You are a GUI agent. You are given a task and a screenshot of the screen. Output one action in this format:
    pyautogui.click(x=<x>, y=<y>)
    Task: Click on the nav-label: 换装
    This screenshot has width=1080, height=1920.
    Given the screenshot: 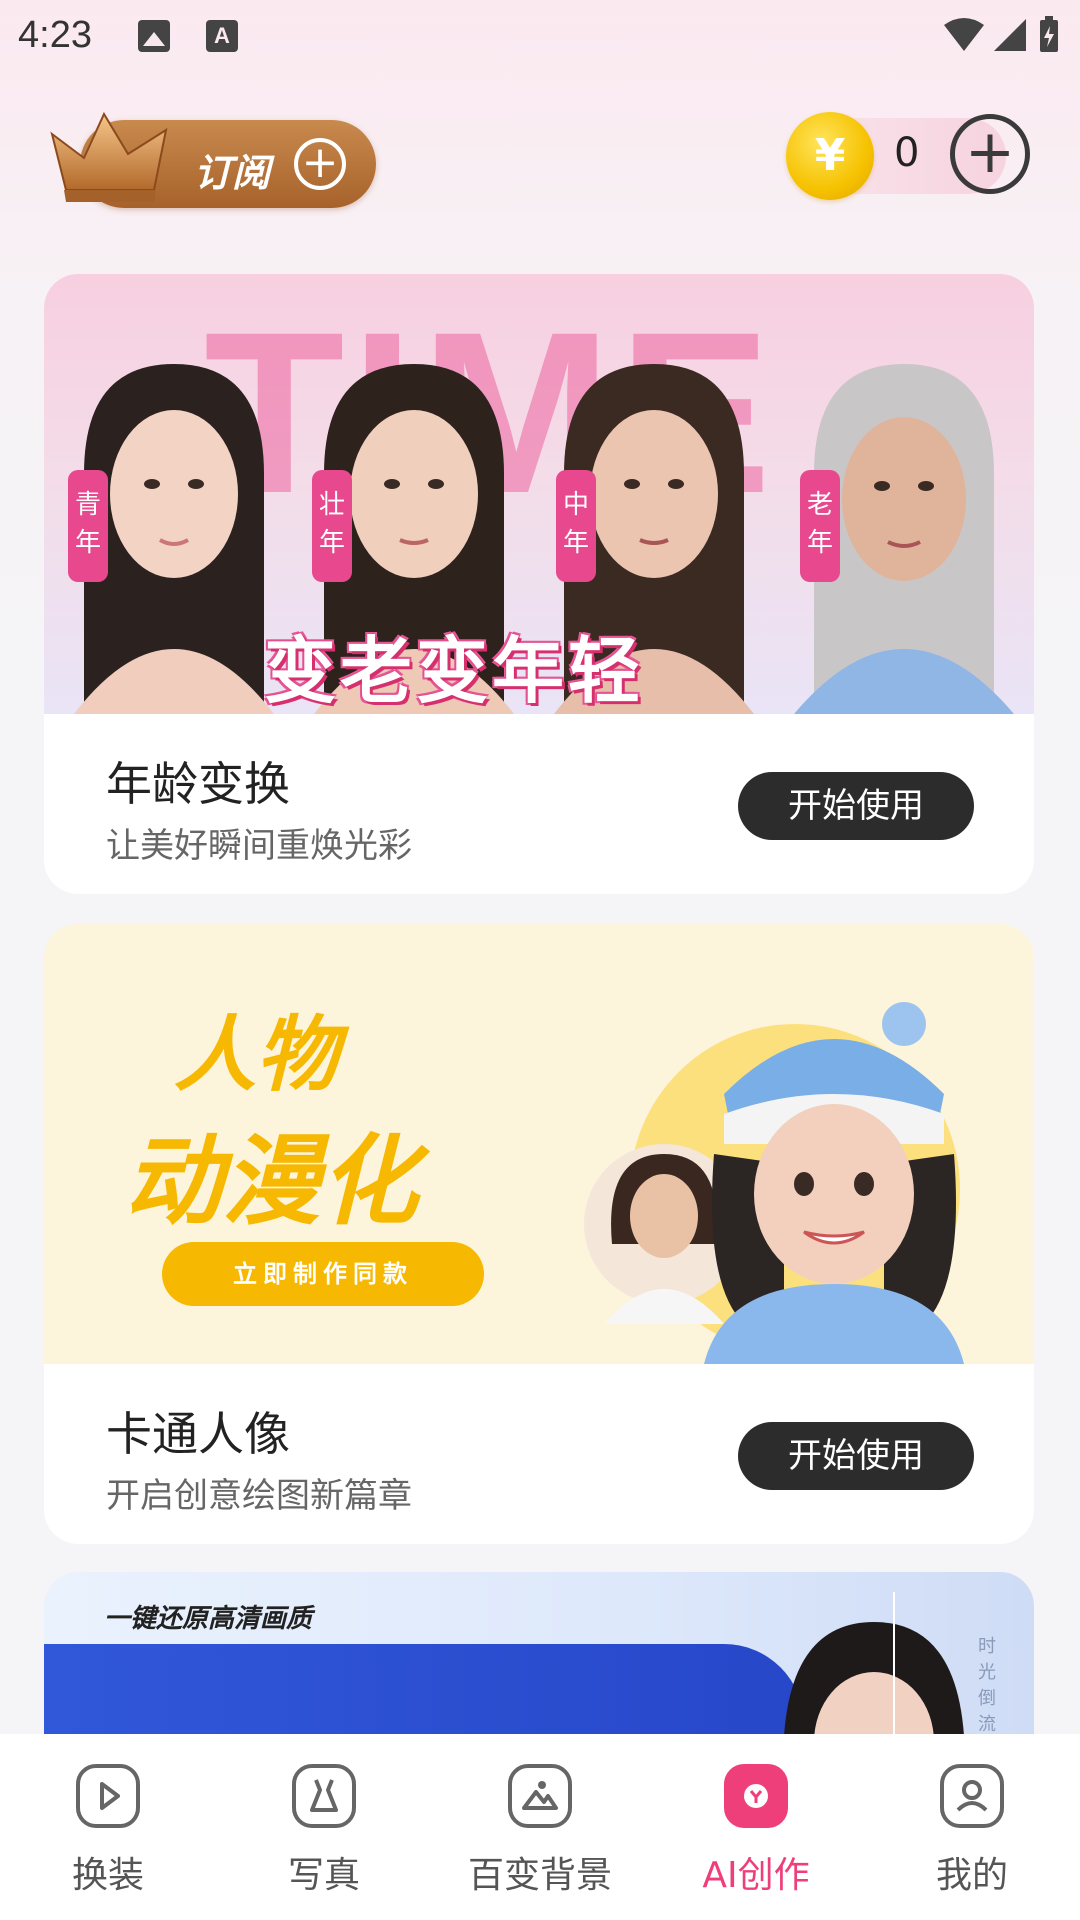 What is the action you would take?
    pyautogui.click(x=107, y=1875)
    